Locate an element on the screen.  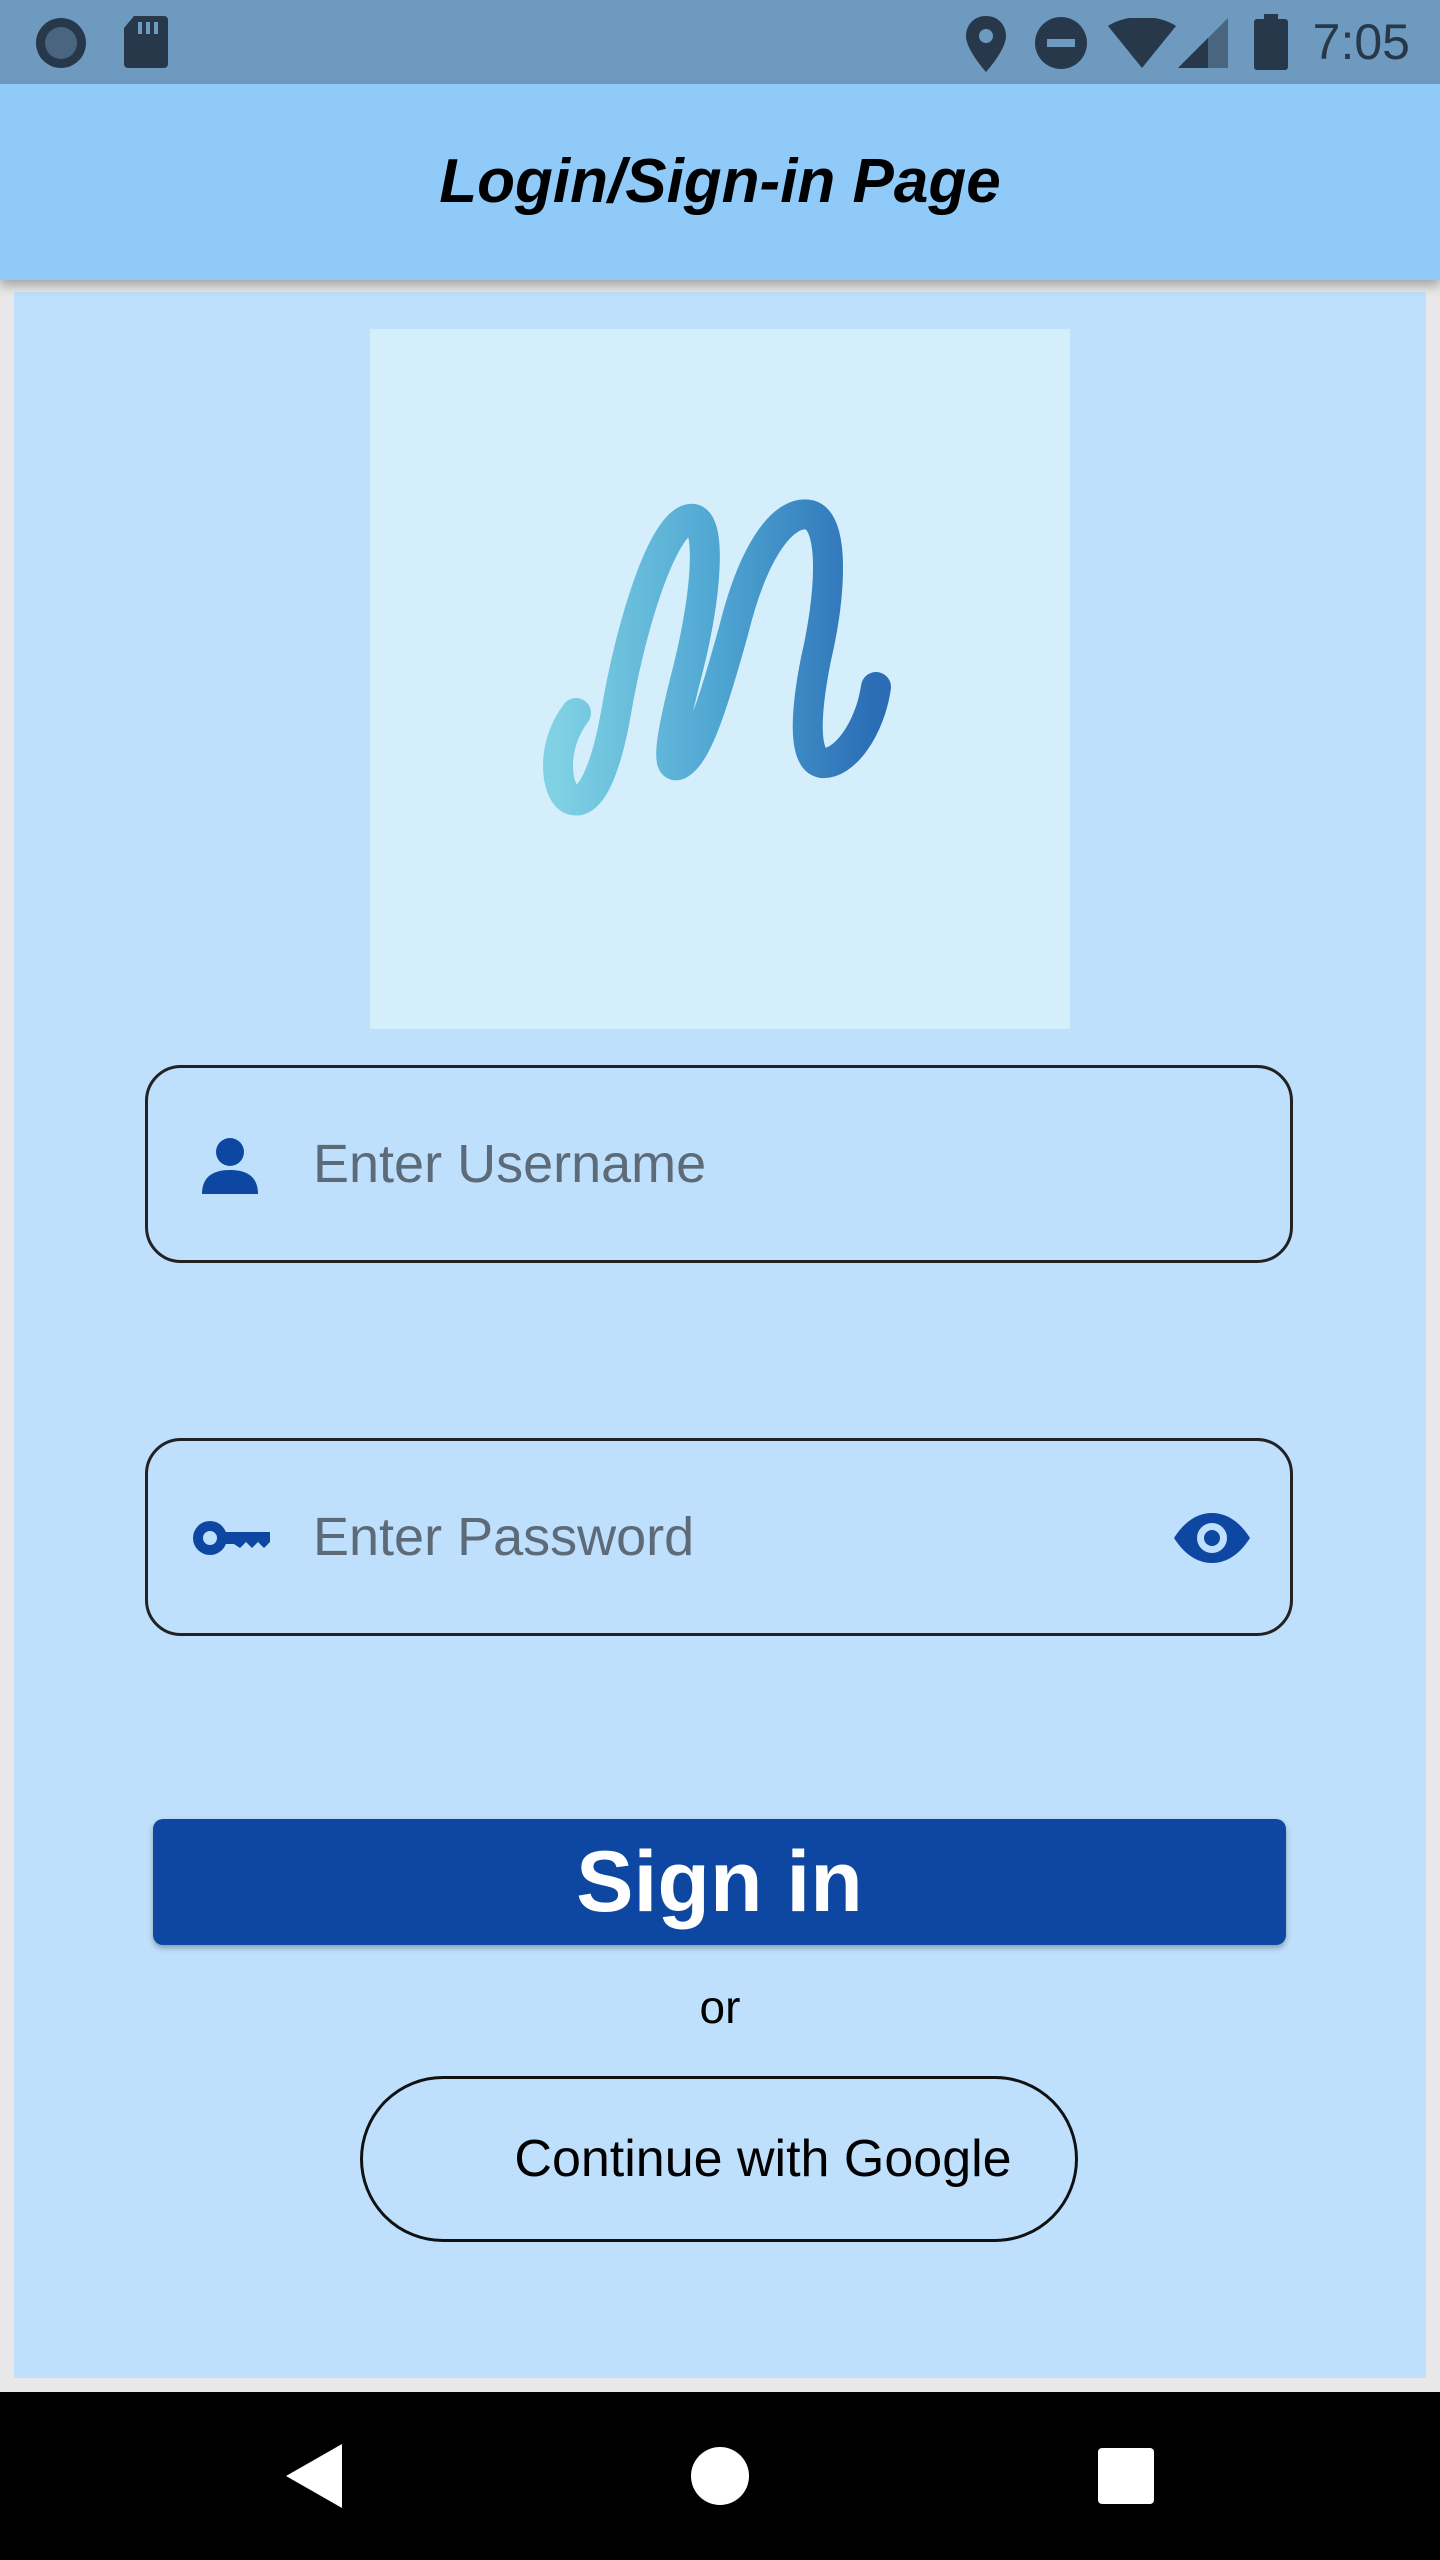
recents-icon is located at coordinates (1126, 2476).